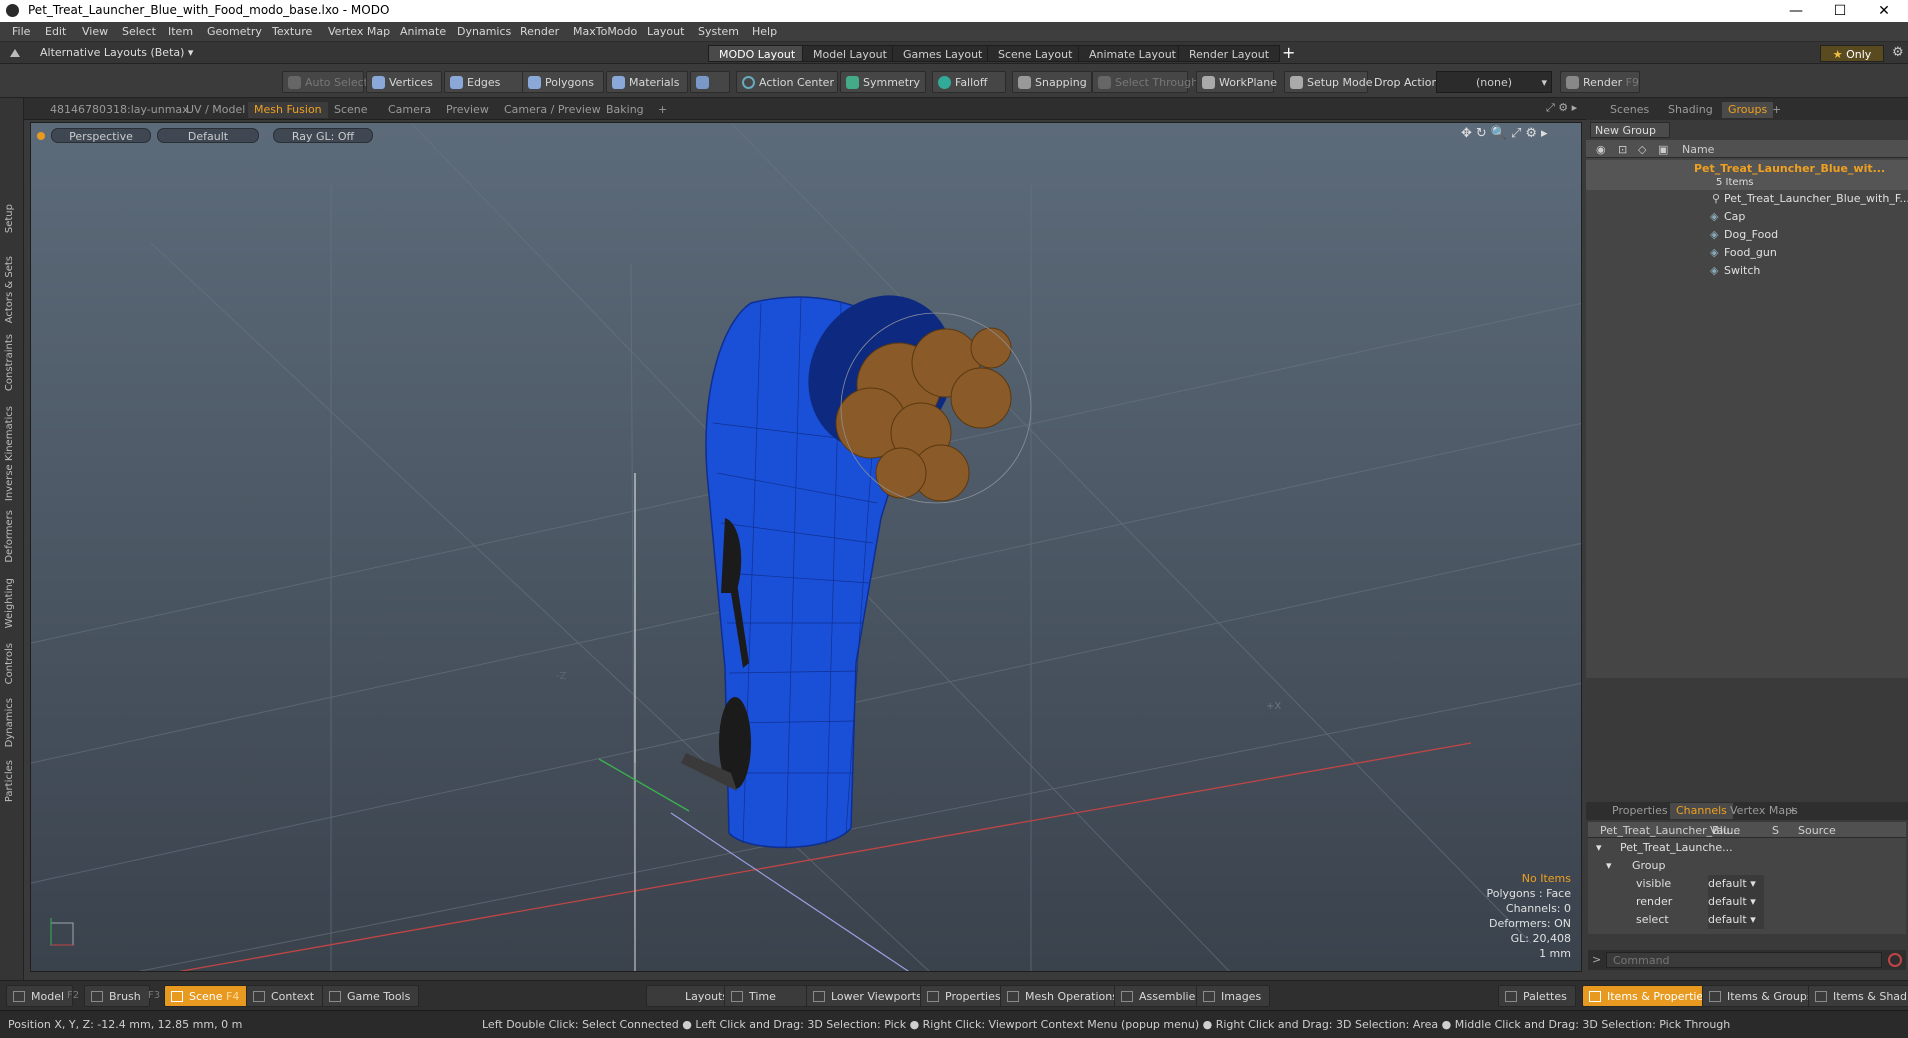  Describe the element at coordinates (552, 110) in the screenshot. I see `tab-camera-preview: Camera / Preview` at that location.